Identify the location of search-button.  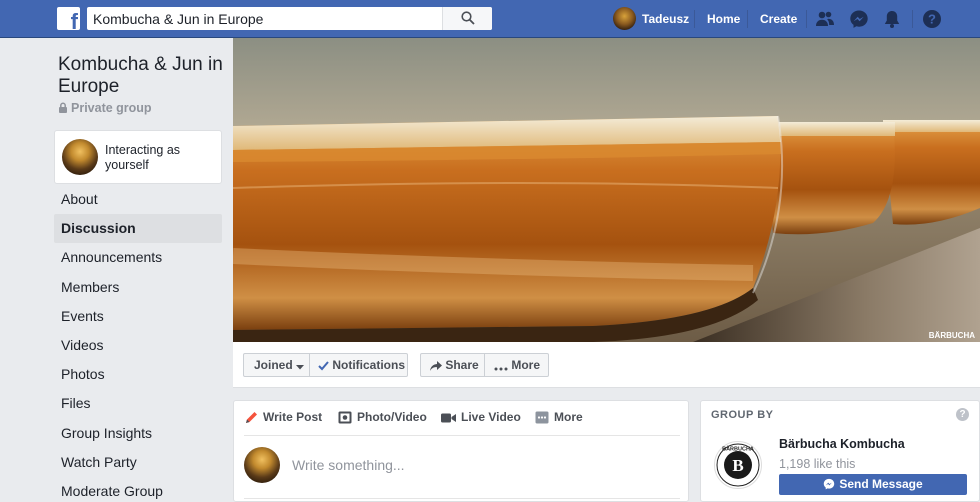
(467, 18).